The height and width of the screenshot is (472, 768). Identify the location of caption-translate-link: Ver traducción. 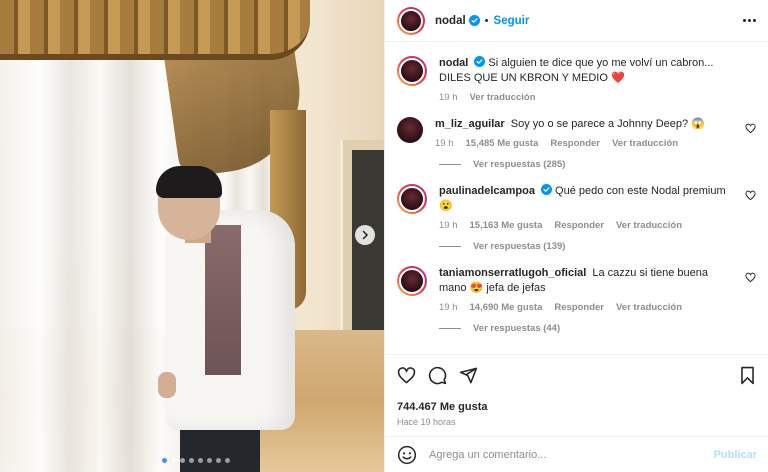
(503, 97).